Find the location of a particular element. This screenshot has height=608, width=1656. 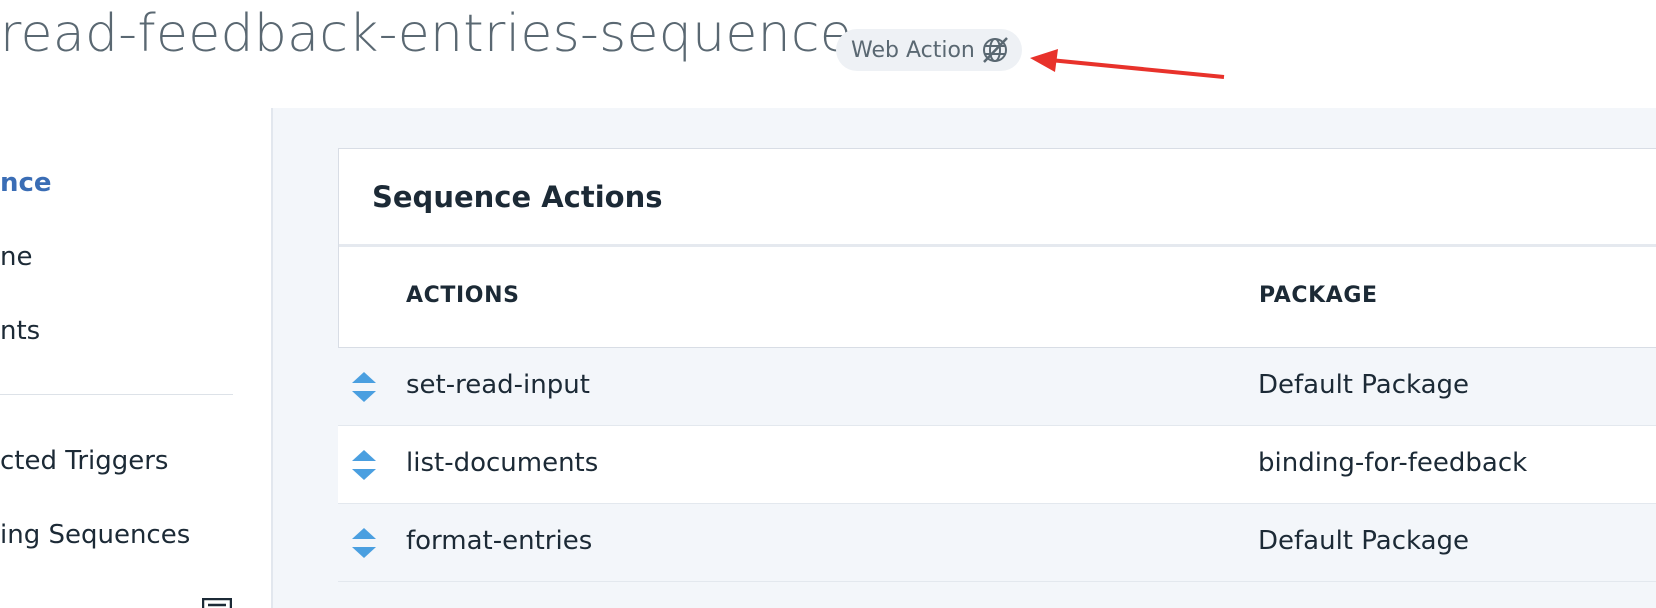

action-name: set-read-input is located at coordinates (498, 385).